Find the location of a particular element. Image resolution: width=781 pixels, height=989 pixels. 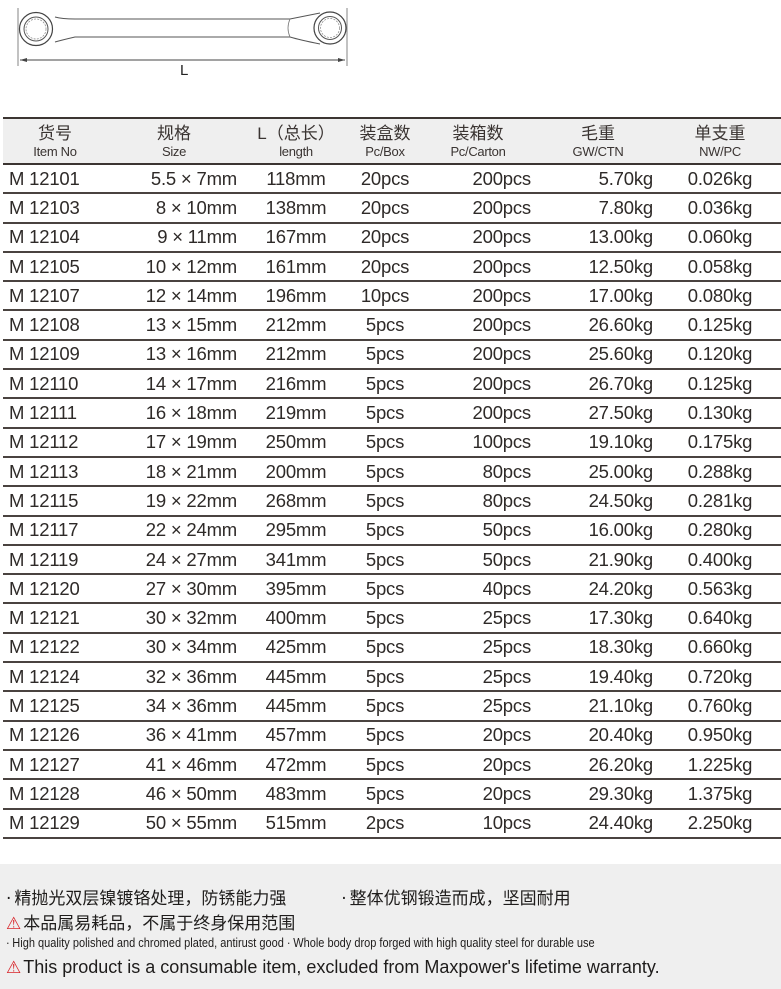

gw-ctn-cell: 12.50kg is located at coordinates (598, 267).